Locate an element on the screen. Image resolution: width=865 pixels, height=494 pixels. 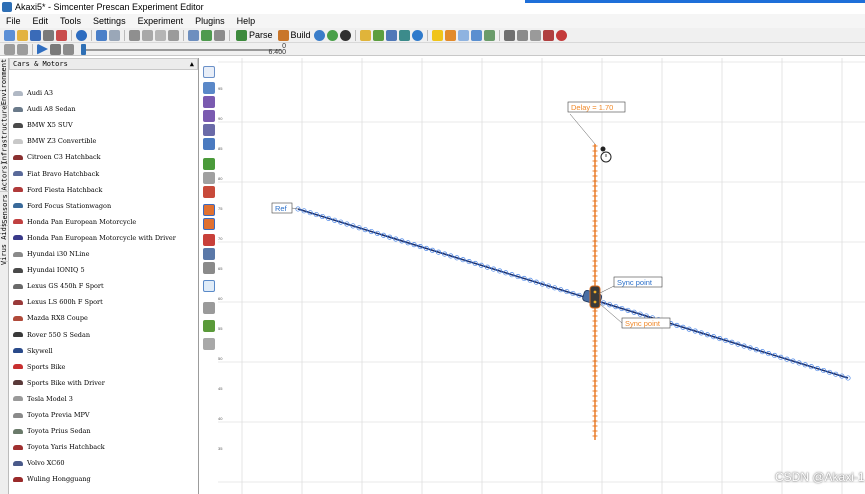
library-item: Toyota Yaris Hatchback is located at coordinates (59, 447).